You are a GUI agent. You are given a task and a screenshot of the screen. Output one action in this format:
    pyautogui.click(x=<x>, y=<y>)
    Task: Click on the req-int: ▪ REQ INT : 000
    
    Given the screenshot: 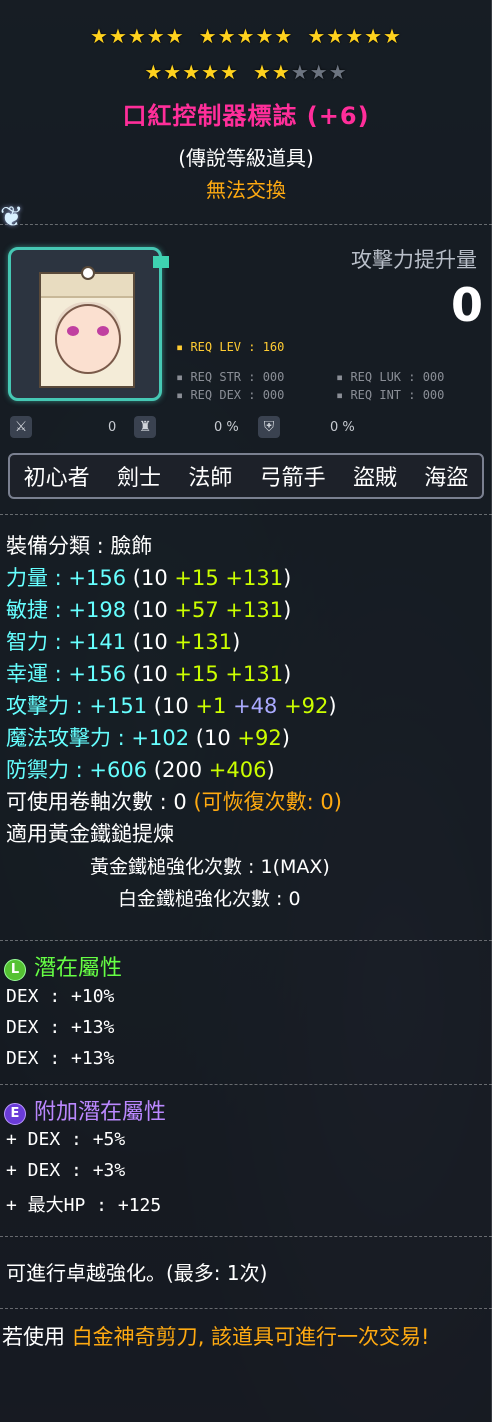 What is the action you would take?
    pyautogui.click(x=390, y=395)
    